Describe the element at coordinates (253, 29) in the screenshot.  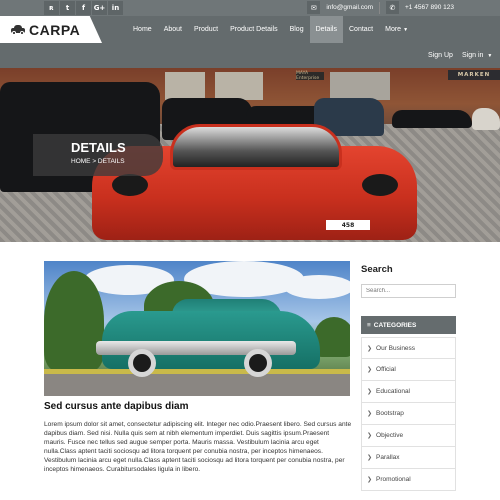
I see `nav-product-details: Product Details` at that location.